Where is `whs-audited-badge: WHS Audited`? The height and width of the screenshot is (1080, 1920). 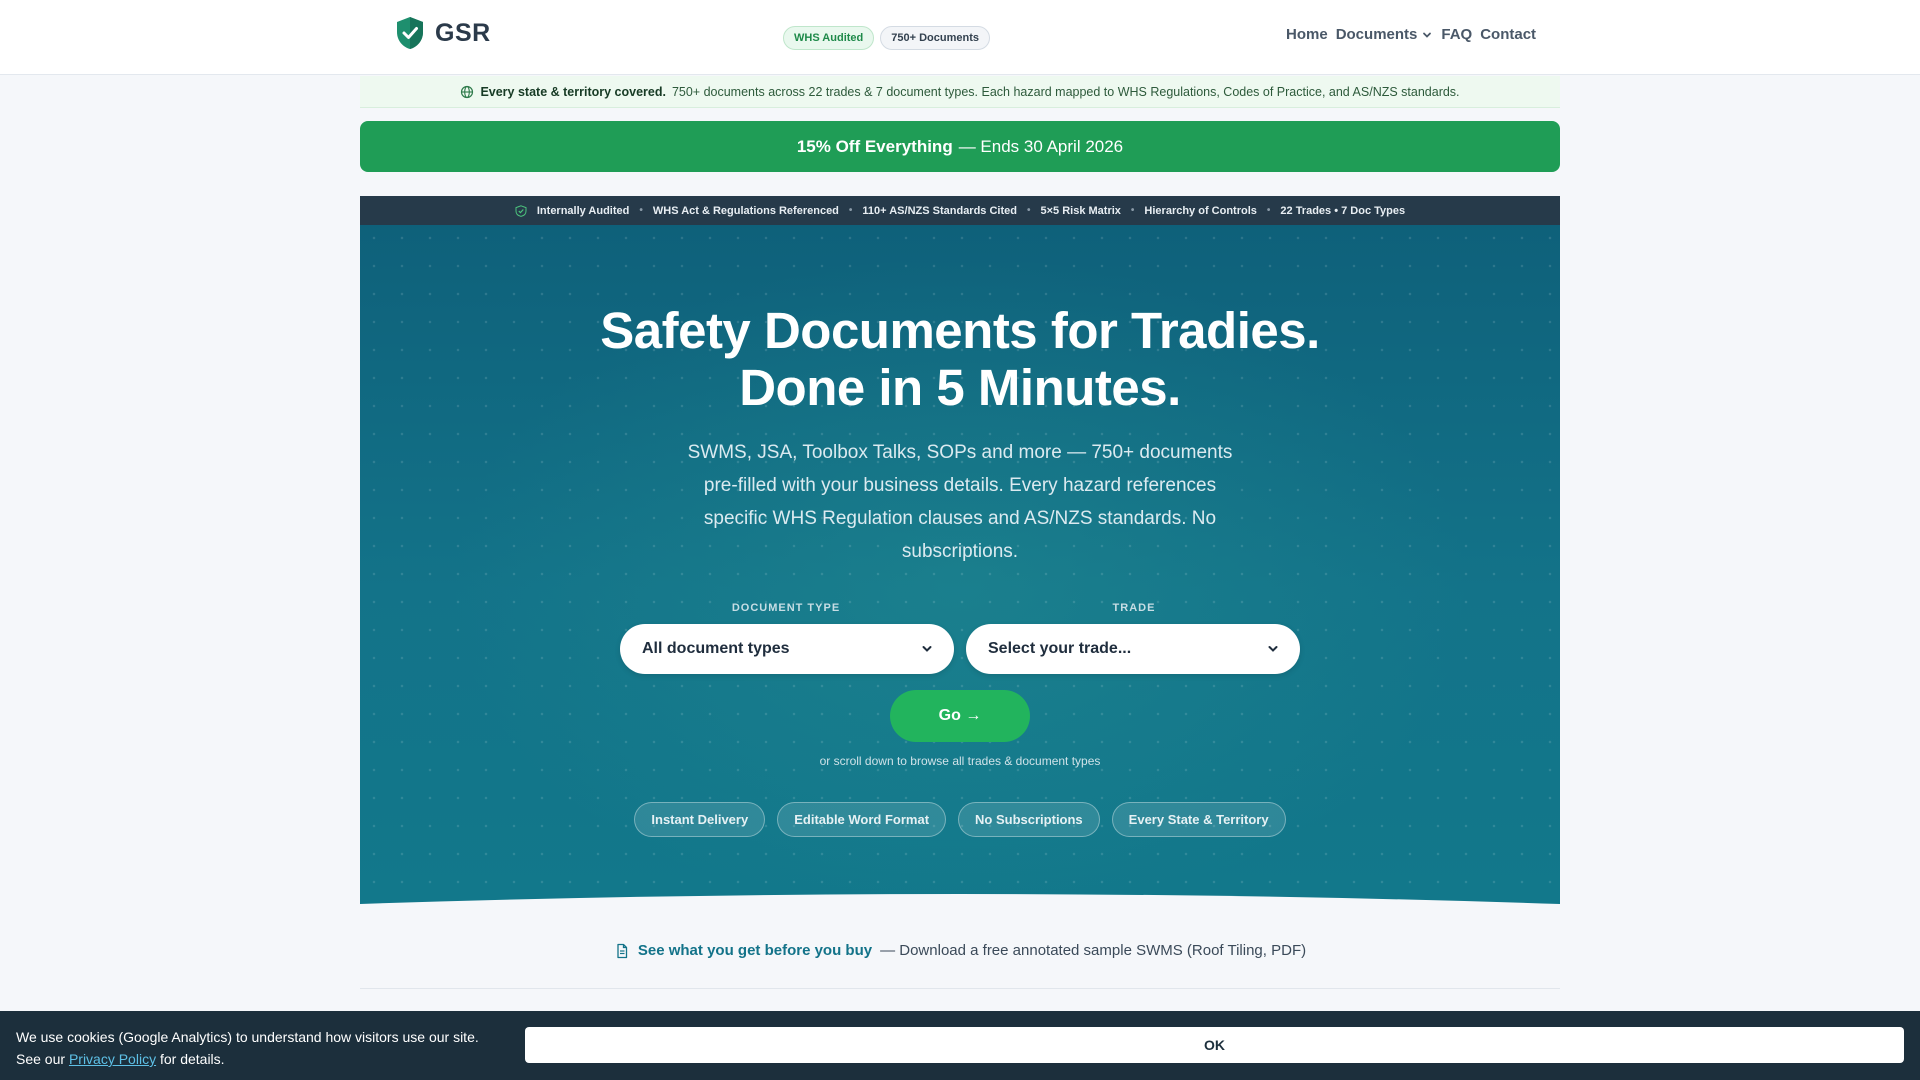
whs-audited-badge: WHS Audited is located at coordinates (829, 38).